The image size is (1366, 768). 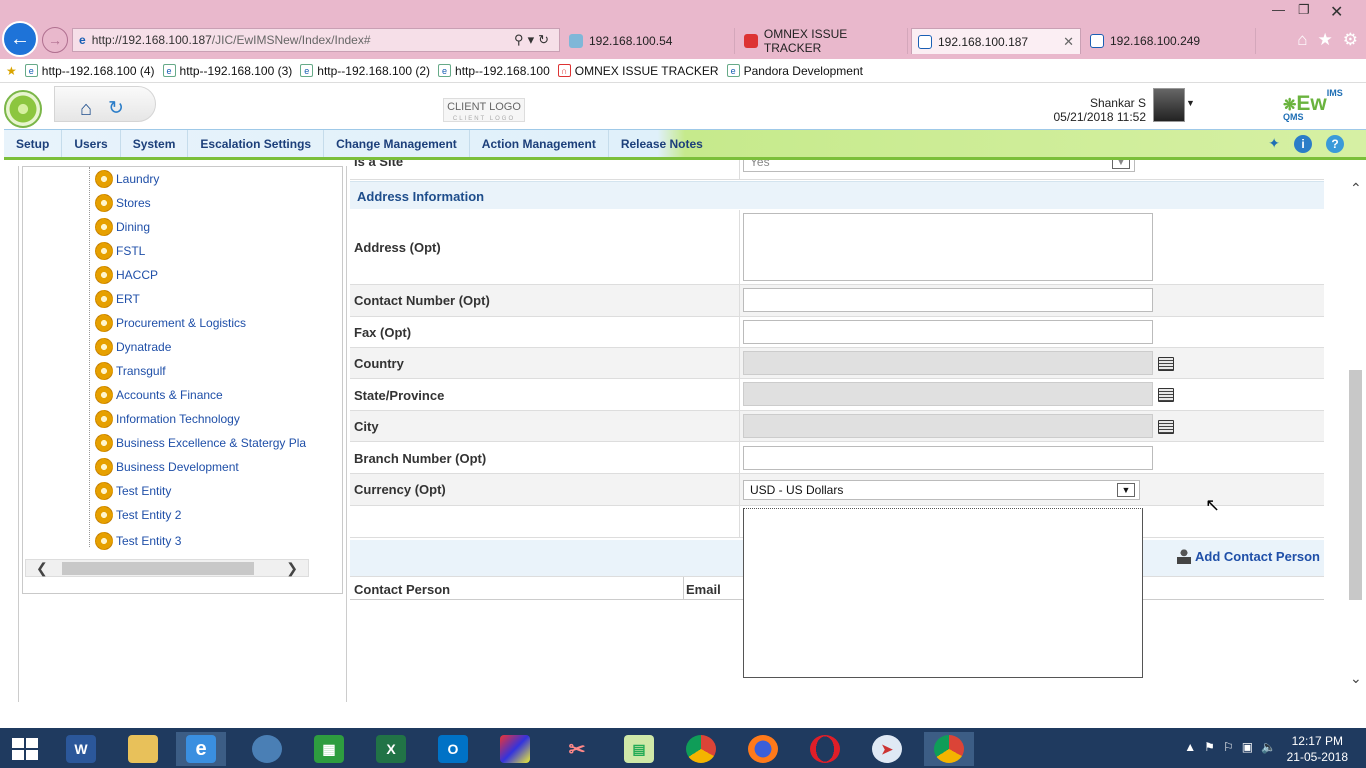 I want to click on minimize-icon: —, so click(x=1278, y=9).